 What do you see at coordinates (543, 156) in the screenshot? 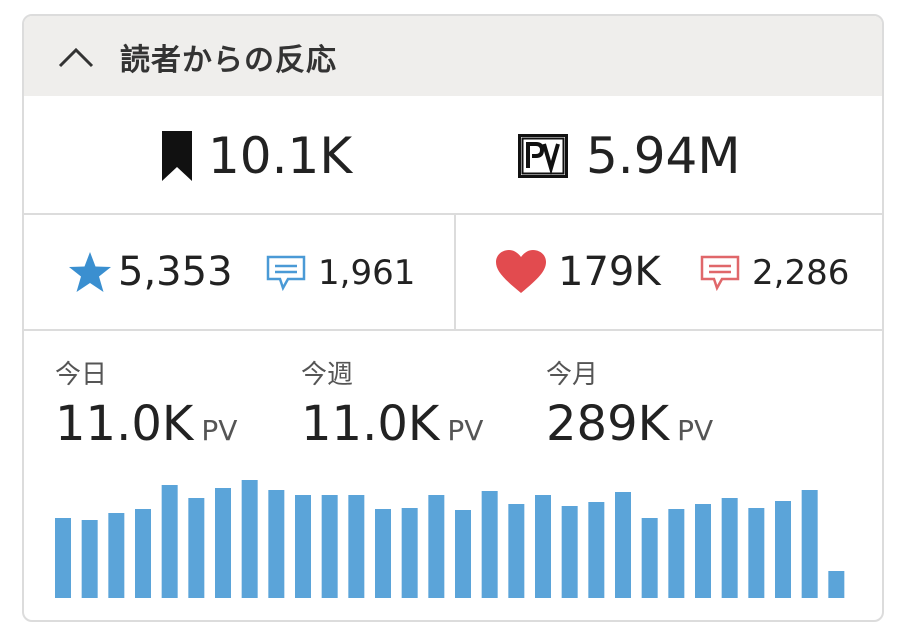
I see `pv-icon` at bounding box center [543, 156].